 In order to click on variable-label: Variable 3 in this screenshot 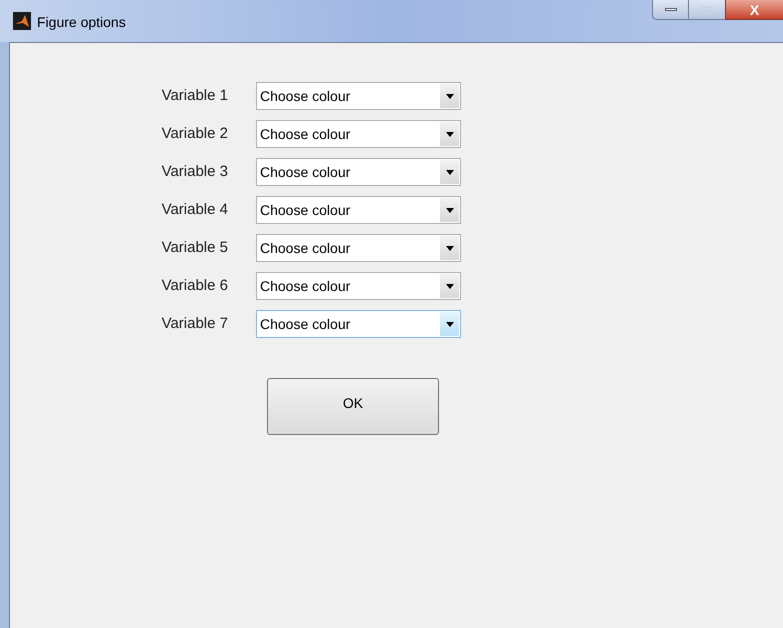, I will do `click(194, 172)`.